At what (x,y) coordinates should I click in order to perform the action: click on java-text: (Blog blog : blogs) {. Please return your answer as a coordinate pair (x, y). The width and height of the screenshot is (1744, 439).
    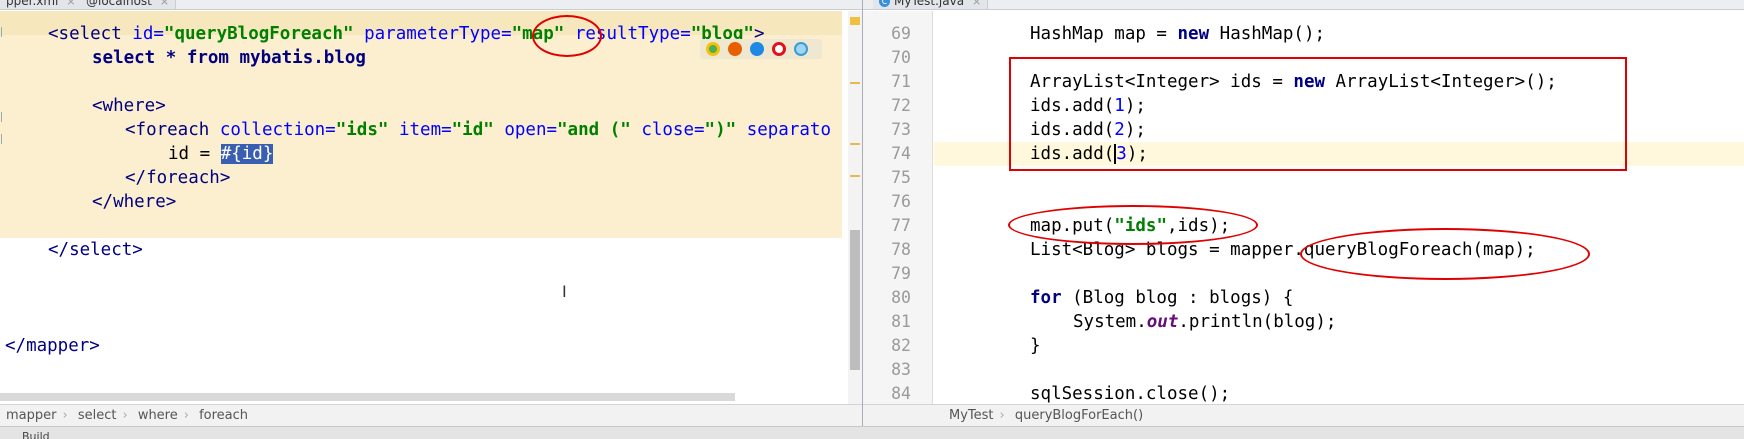
    Looking at the image, I should click on (1177, 298).